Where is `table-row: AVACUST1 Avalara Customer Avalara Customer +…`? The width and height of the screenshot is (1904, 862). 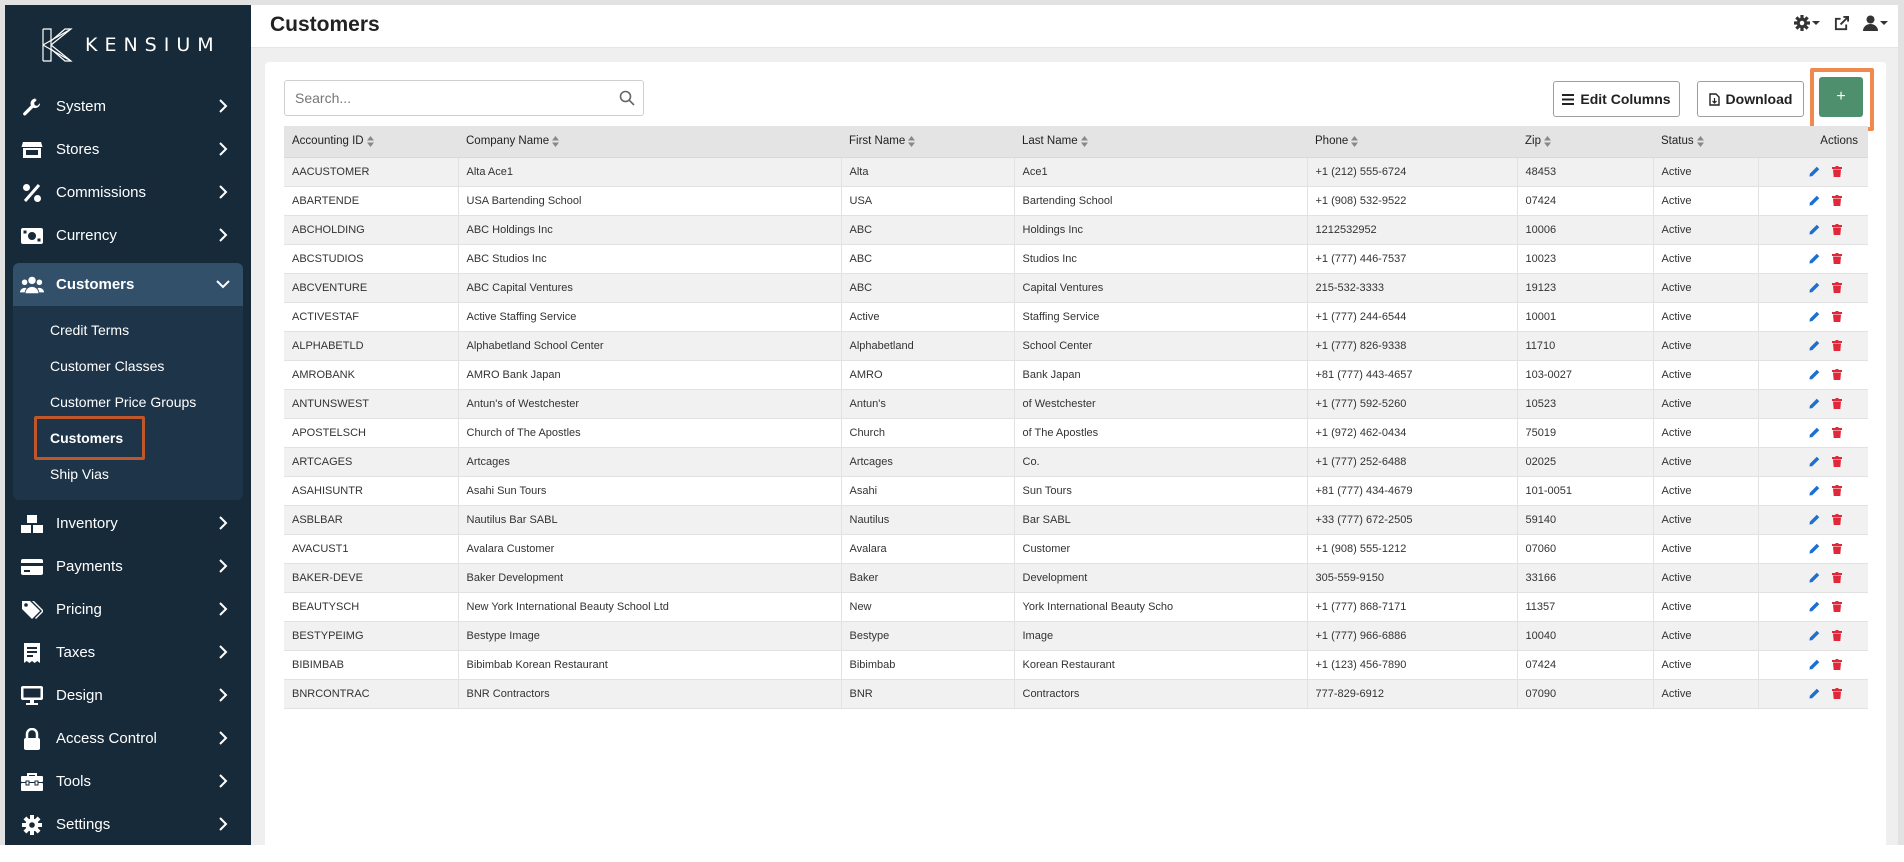
table-row: AVACUST1 Avalara Customer Avalara Customer +… is located at coordinates (1076, 549).